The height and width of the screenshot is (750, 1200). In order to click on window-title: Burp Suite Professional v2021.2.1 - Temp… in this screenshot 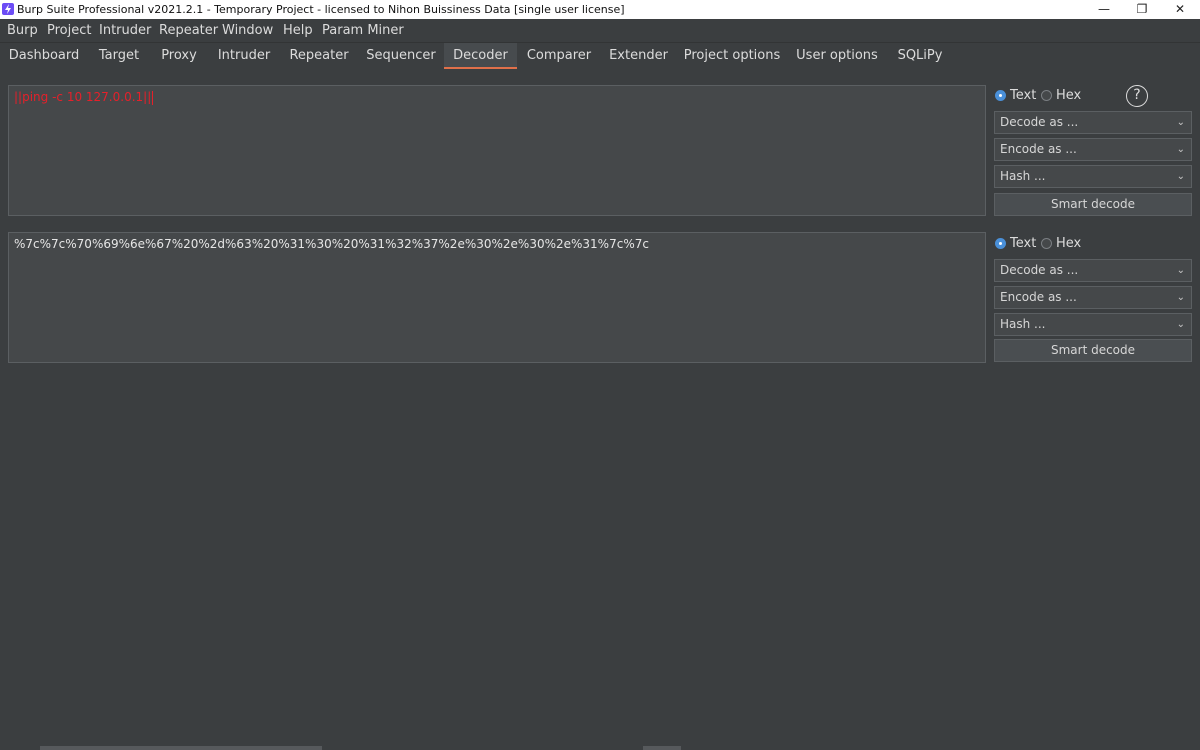, I will do `click(321, 9)`.